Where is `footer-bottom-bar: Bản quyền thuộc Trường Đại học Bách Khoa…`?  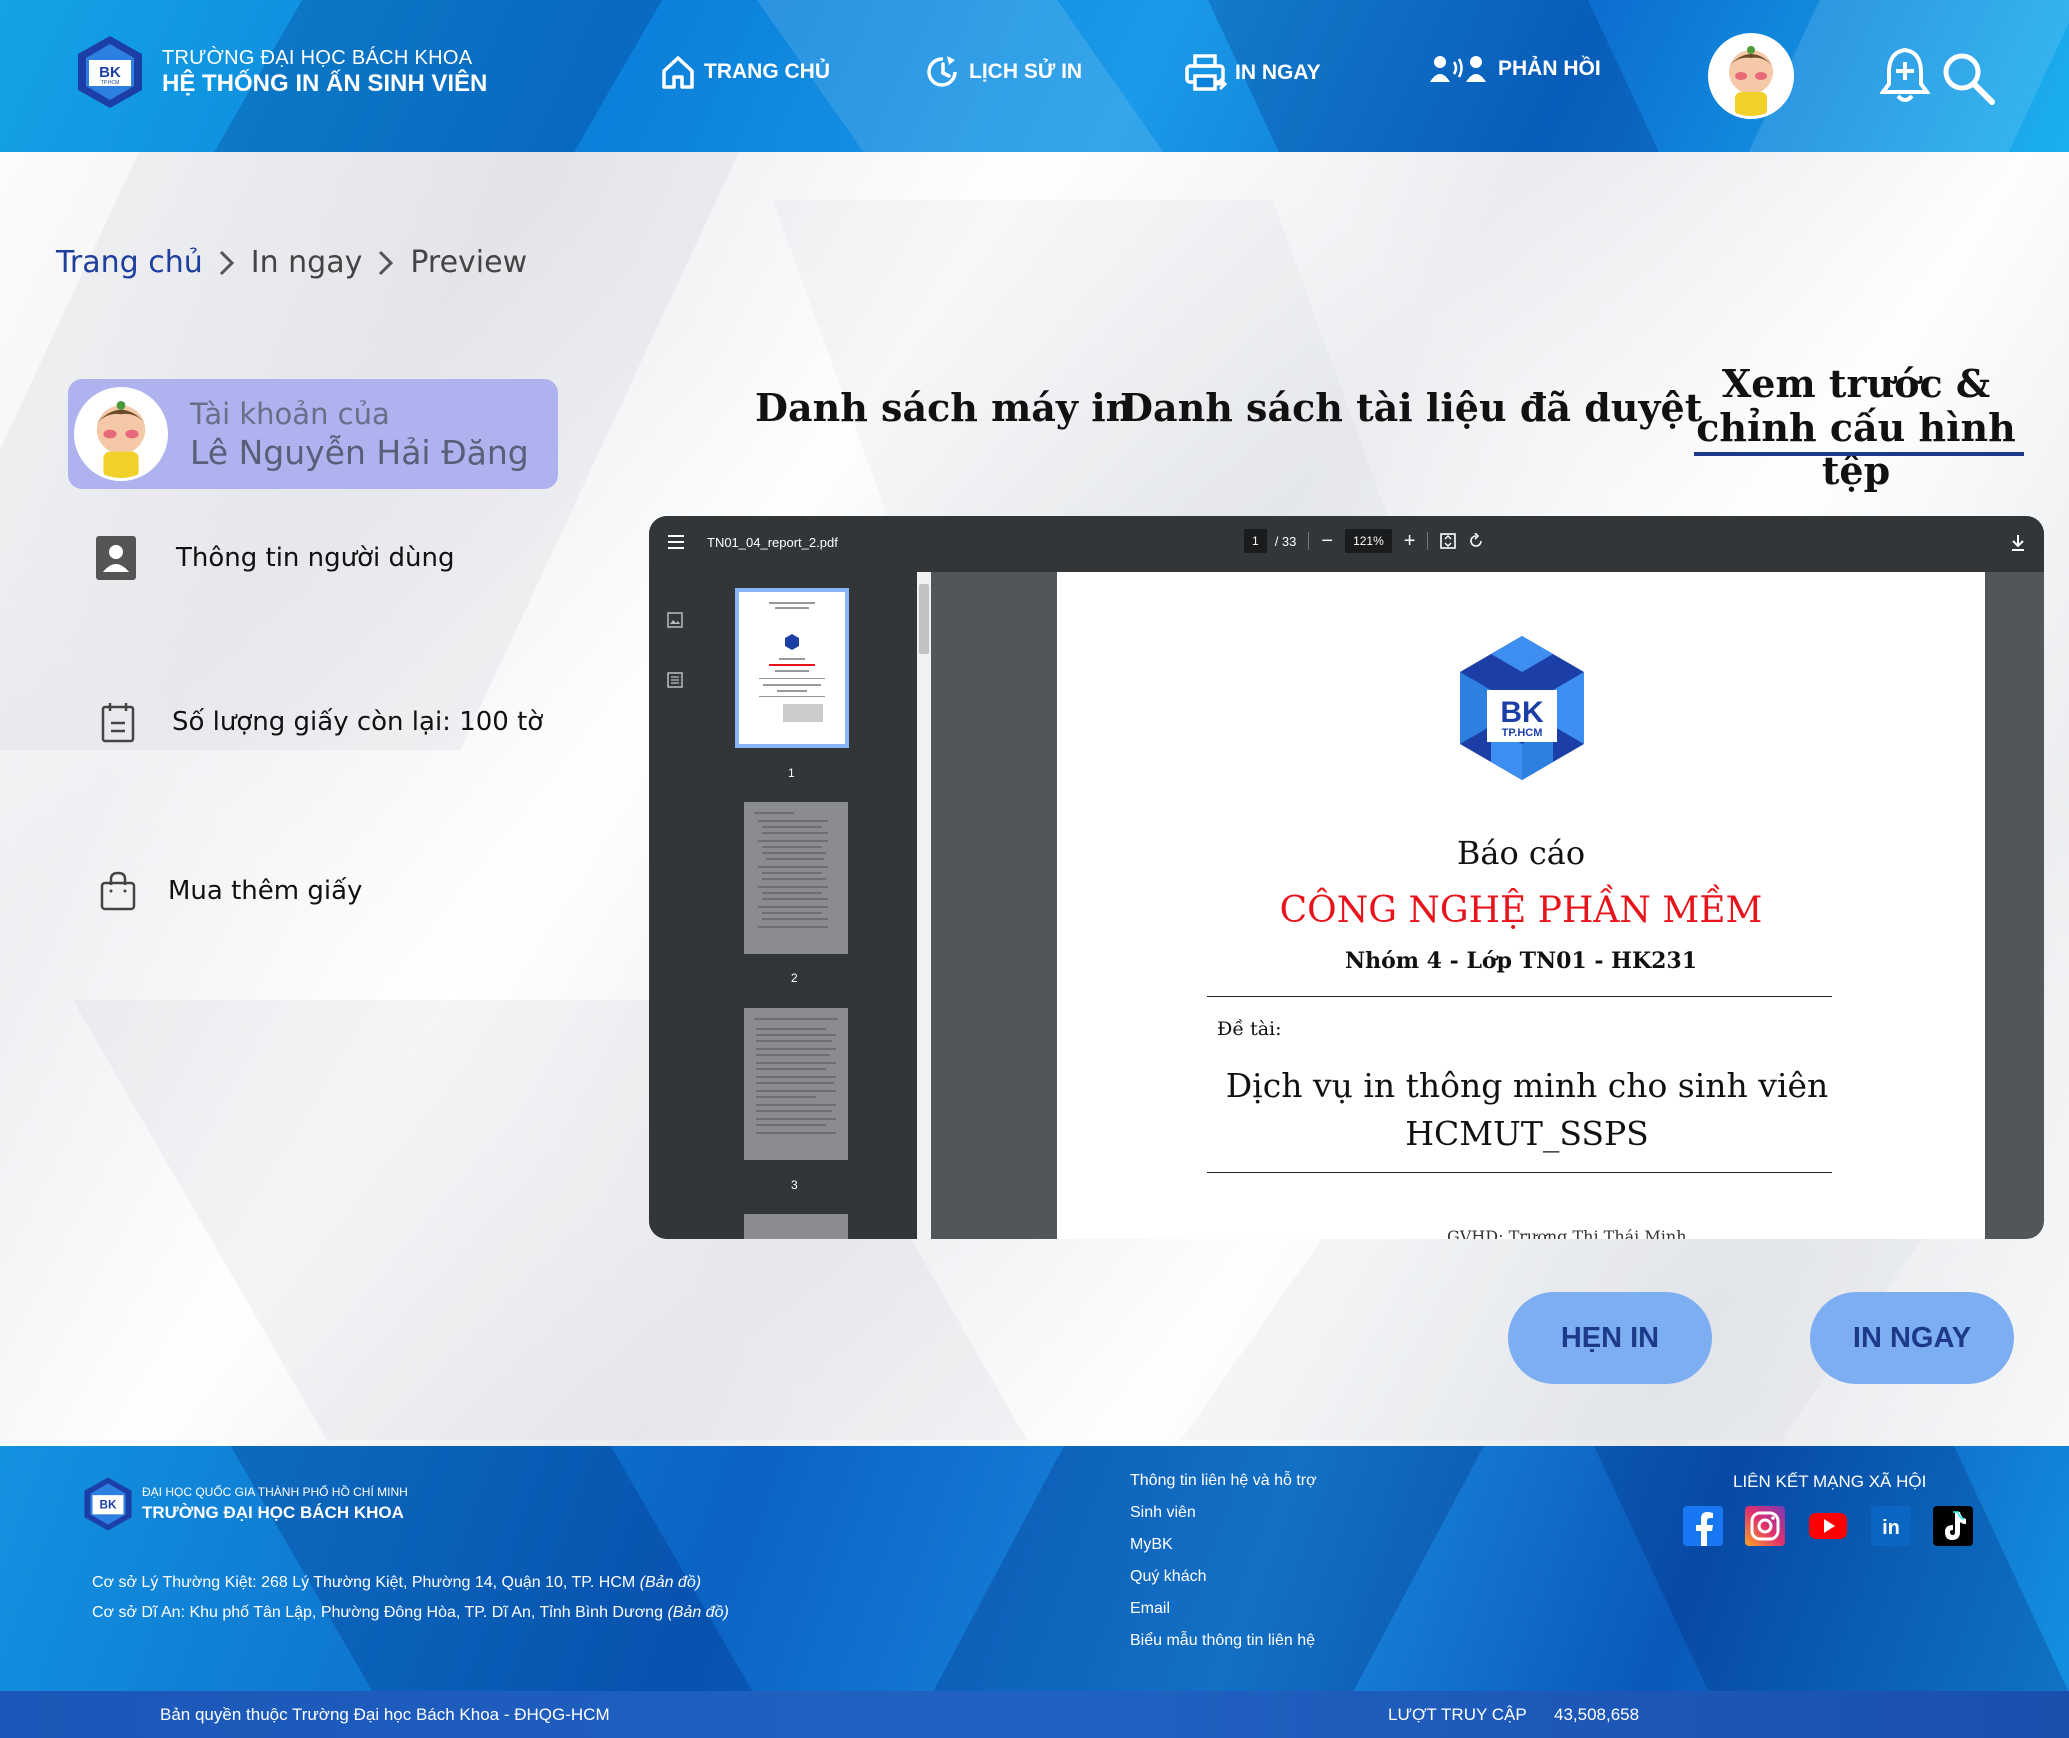
footer-bottom-bar: Bản quyền thuộc Trường Đại học Bách Khoa… is located at coordinates (1034, 1714).